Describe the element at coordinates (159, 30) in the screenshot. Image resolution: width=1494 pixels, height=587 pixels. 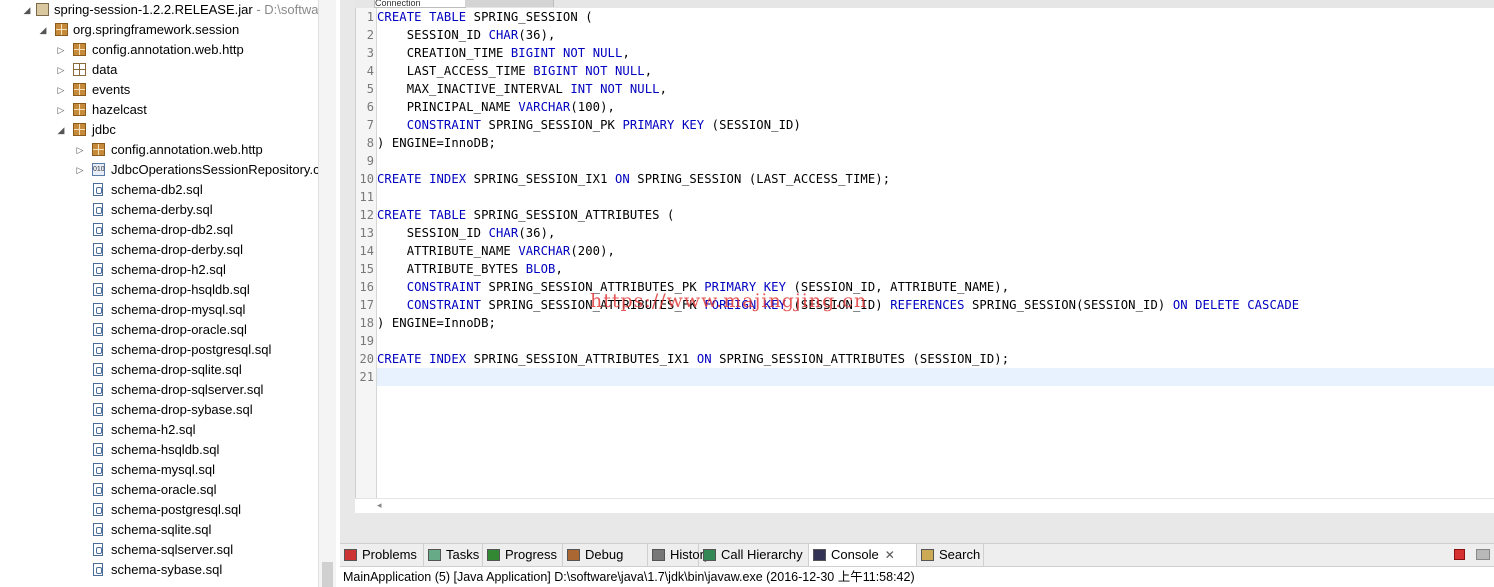
I see `tree-item-package-root: ◢ org.springframework.session` at that location.